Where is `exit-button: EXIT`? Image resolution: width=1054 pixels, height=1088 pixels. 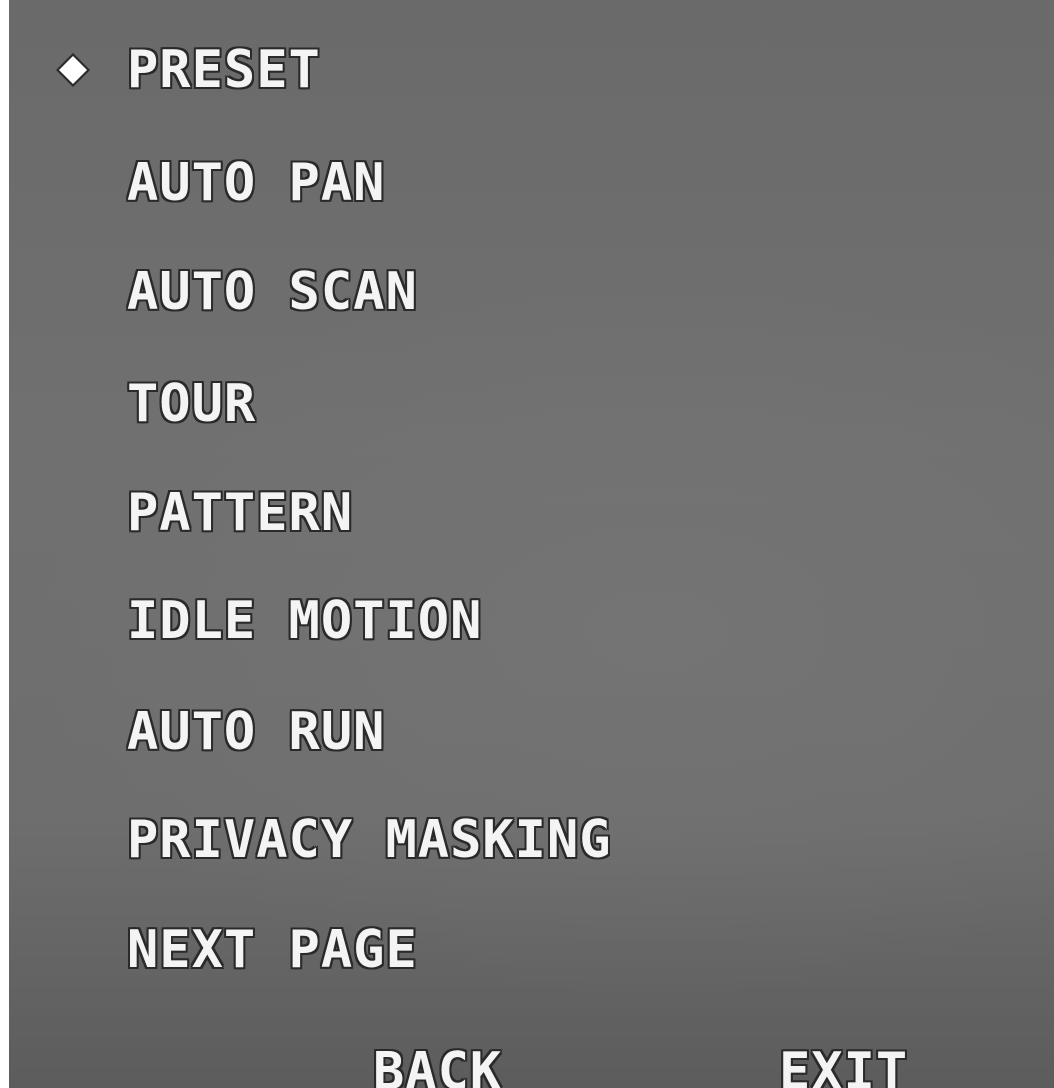 exit-button: EXIT is located at coordinates (843, 1055).